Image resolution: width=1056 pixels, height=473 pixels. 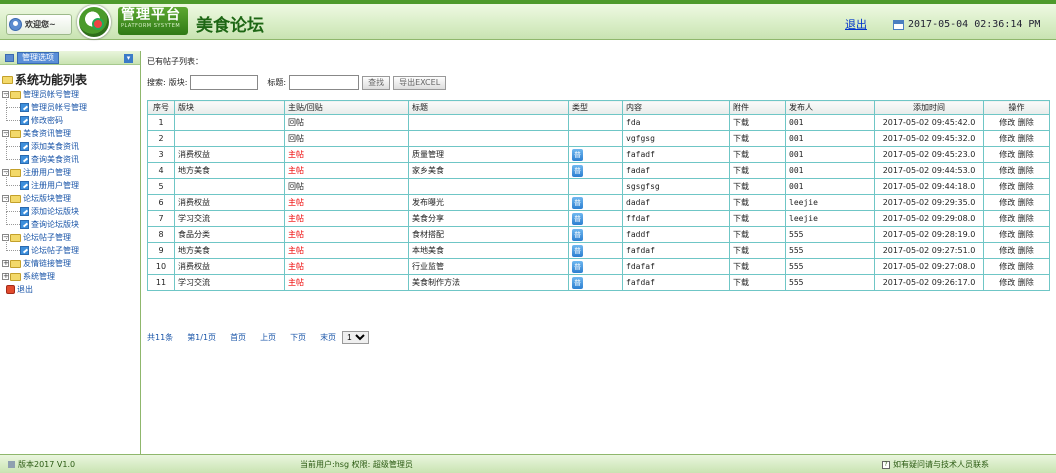 What do you see at coordinates (161, 250) in the screenshot?
I see `row-number-cell: 9` at bounding box center [161, 250].